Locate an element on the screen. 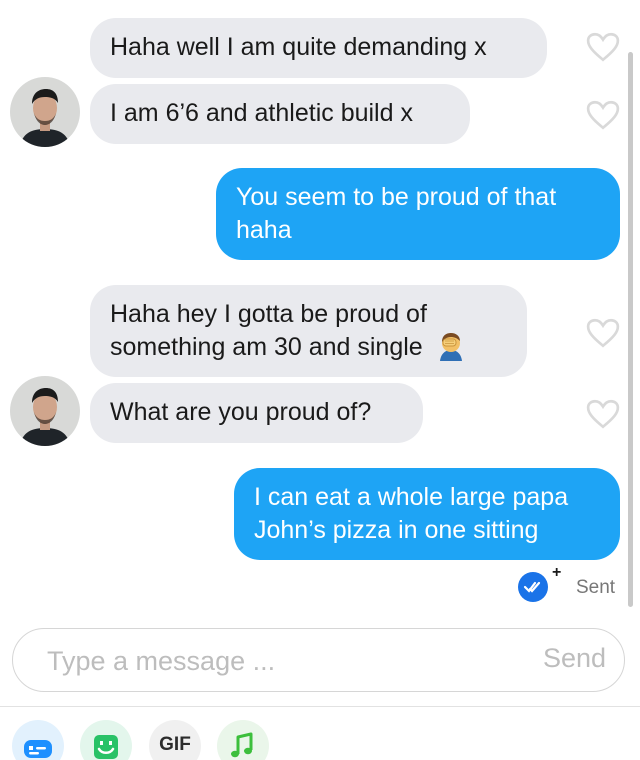  message-bubble-received: Haha well I am quite demanding x is located at coordinates (318, 48).